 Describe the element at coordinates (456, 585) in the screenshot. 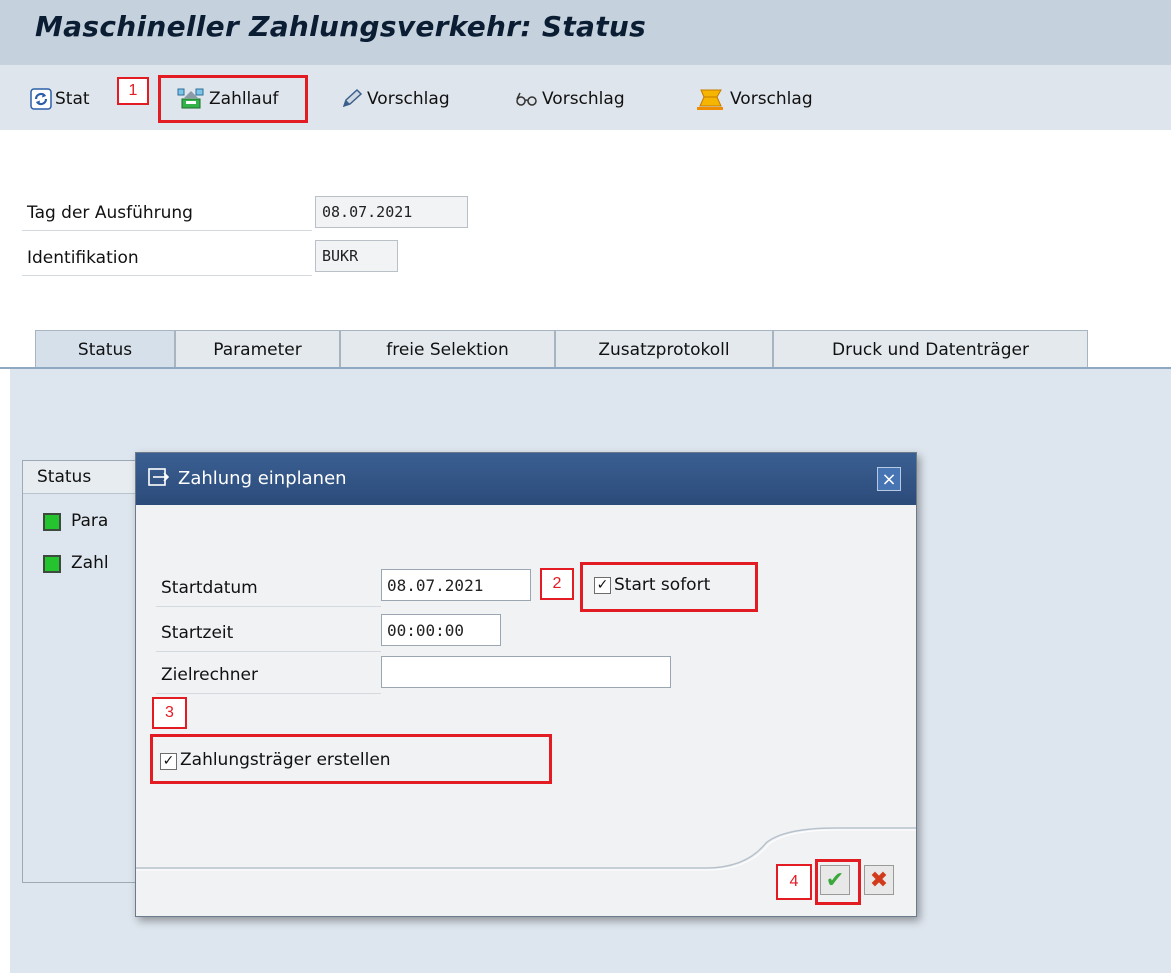

I see `start-date-input: 08.07.2021` at that location.